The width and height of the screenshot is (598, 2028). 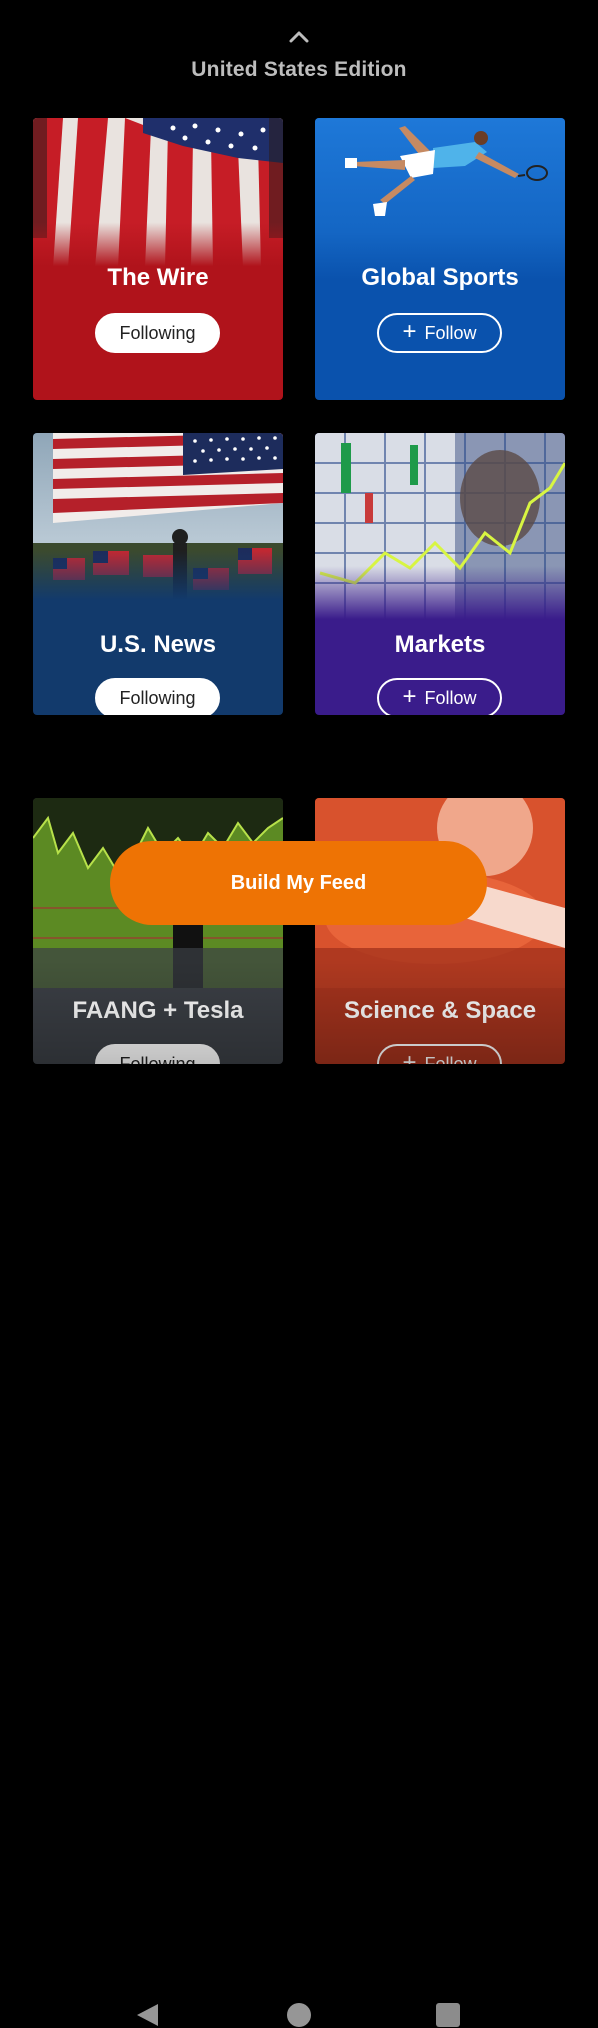 What do you see at coordinates (448, 2015) in the screenshot?
I see `recents-square-icon` at bounding box center [448, 2015].